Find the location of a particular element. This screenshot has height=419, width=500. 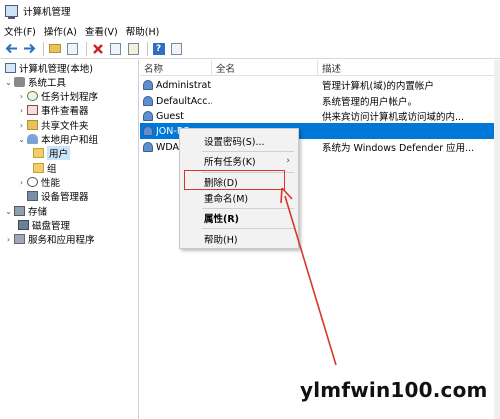

tree-performance: › 性能 is located at coordinates (38, 182).